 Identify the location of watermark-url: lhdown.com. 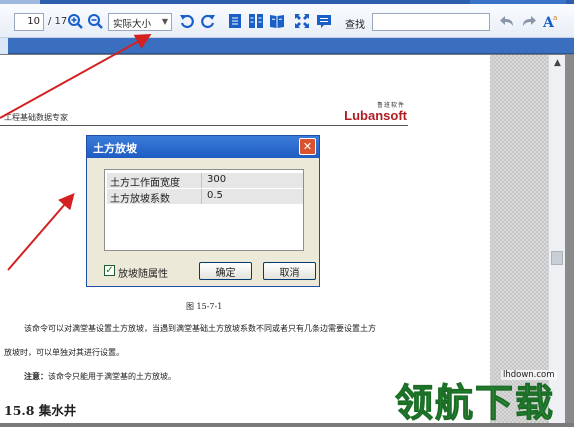
(529, 375).